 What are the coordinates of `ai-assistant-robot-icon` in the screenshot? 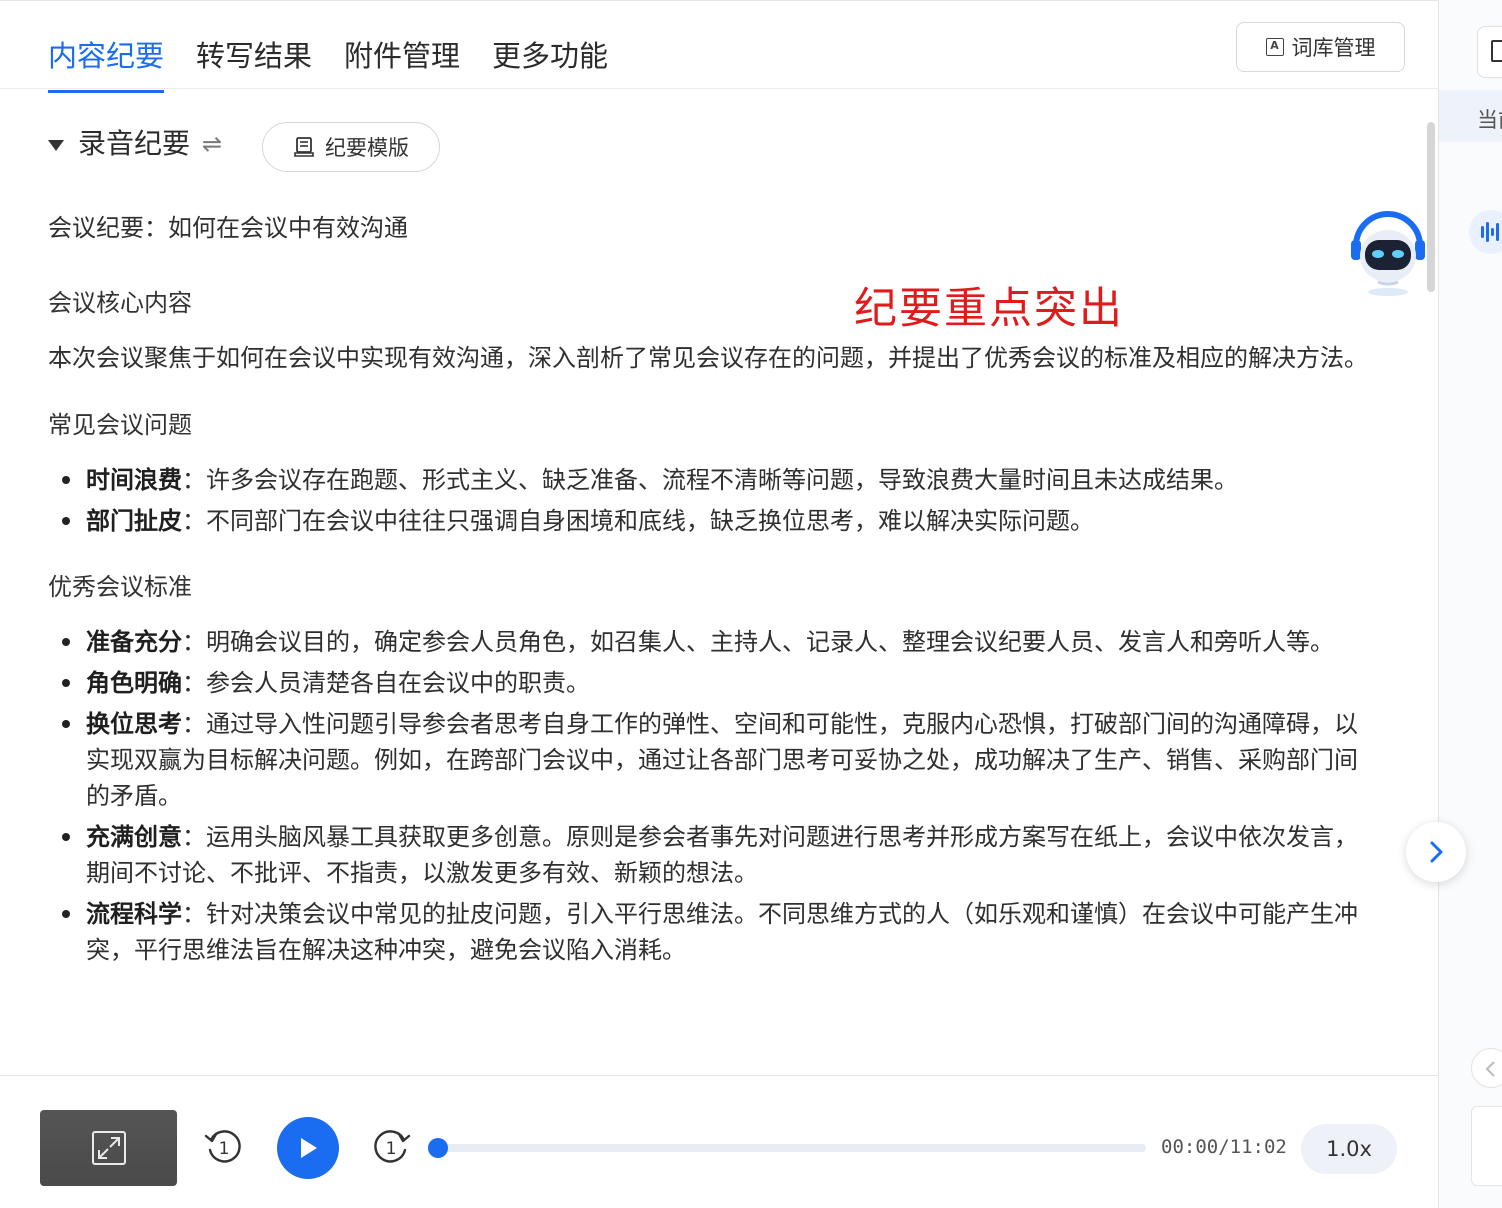 It's located at (1388, 252).